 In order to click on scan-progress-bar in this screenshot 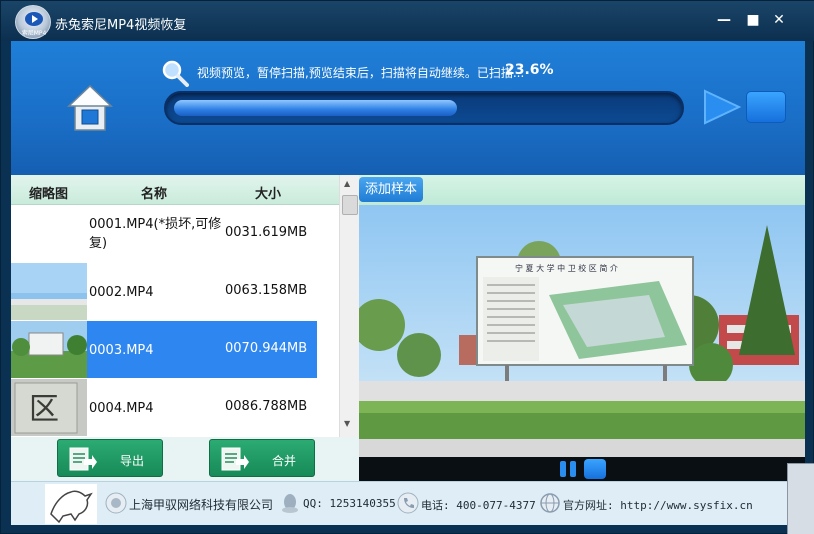, I will do `click(424, 108)`.